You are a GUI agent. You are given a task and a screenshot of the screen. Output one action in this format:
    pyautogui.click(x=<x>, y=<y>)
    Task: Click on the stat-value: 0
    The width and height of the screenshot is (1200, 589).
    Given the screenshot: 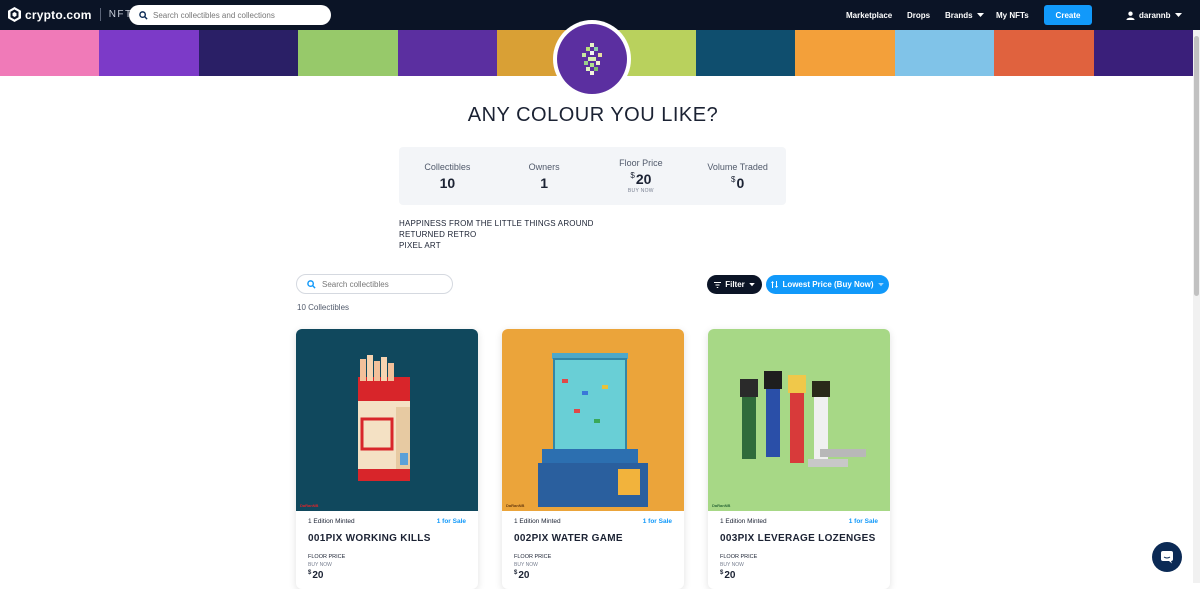 What is the action you would take?
    pyautogui.click(x=740, y=182)
    